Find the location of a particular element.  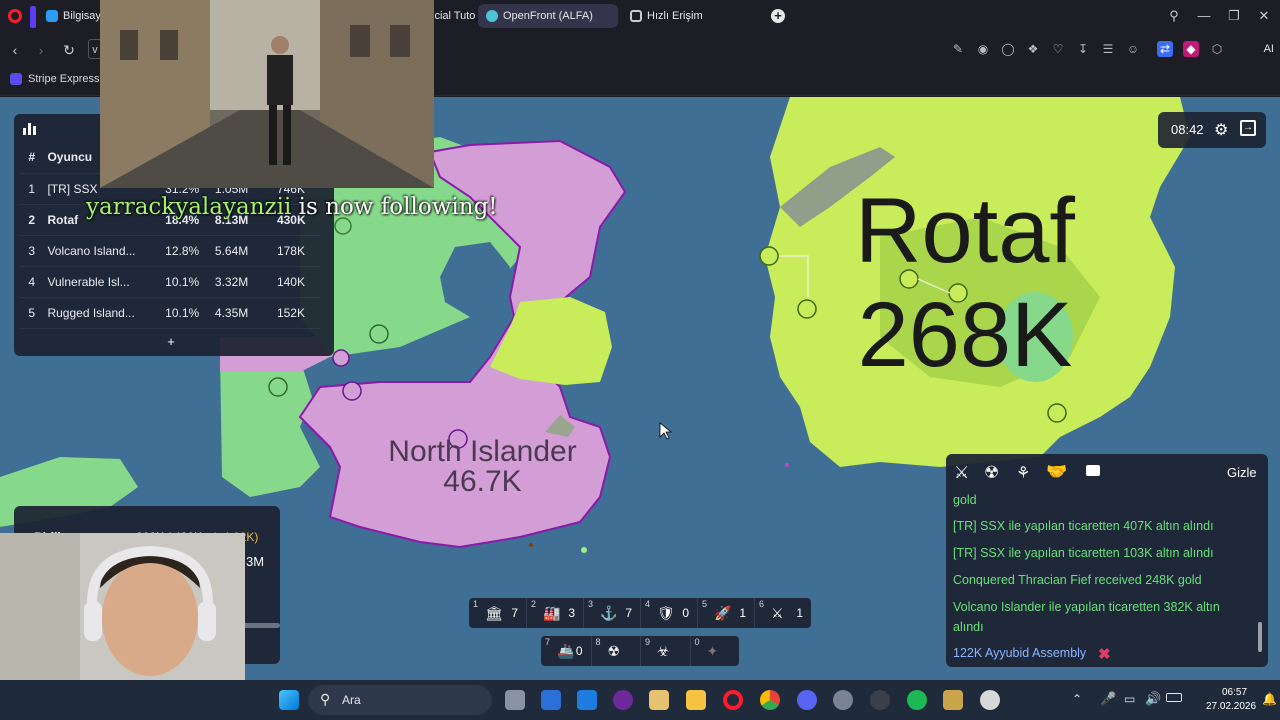

bookmark-stripe-express: Stripe Express is located at coordinates (55, 79).